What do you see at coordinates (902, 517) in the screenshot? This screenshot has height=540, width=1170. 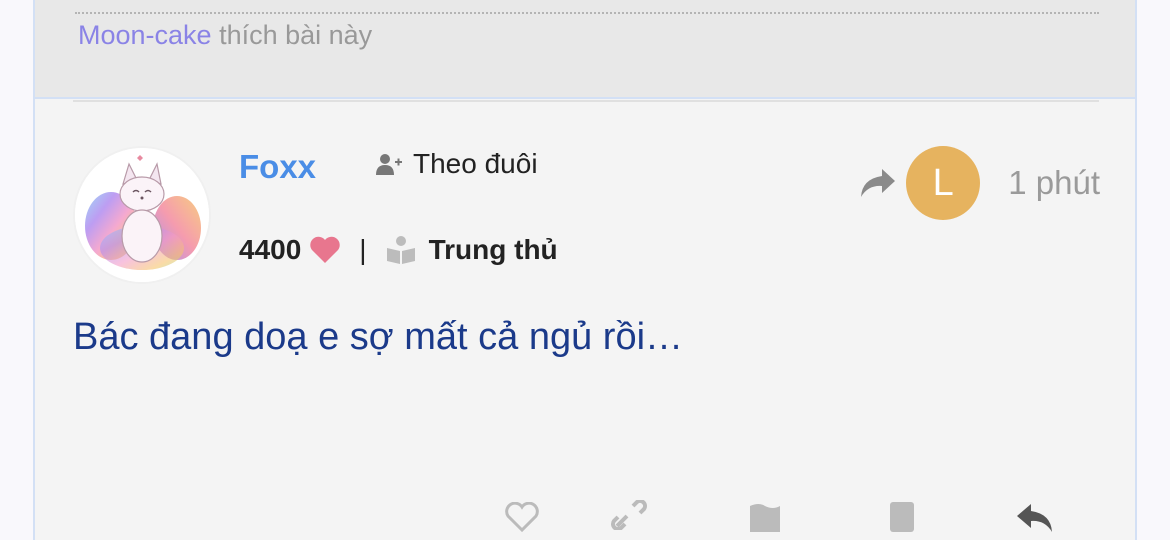 I see `bookmark-icon` at bounding box center [902, 517].